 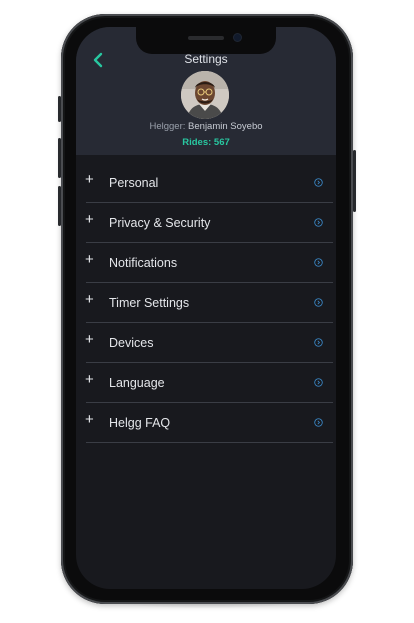 What do you see at coordinates (209, 263) in the screenshot?
I see `menu-item-notifications: + Notifications` at bounding box center [209, 263].